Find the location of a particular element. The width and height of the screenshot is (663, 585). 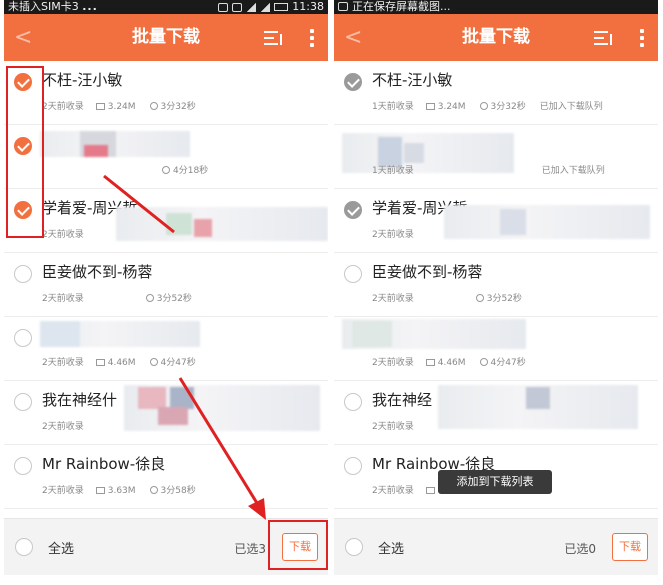

download-list-icon is located at coordinates (603, 38).